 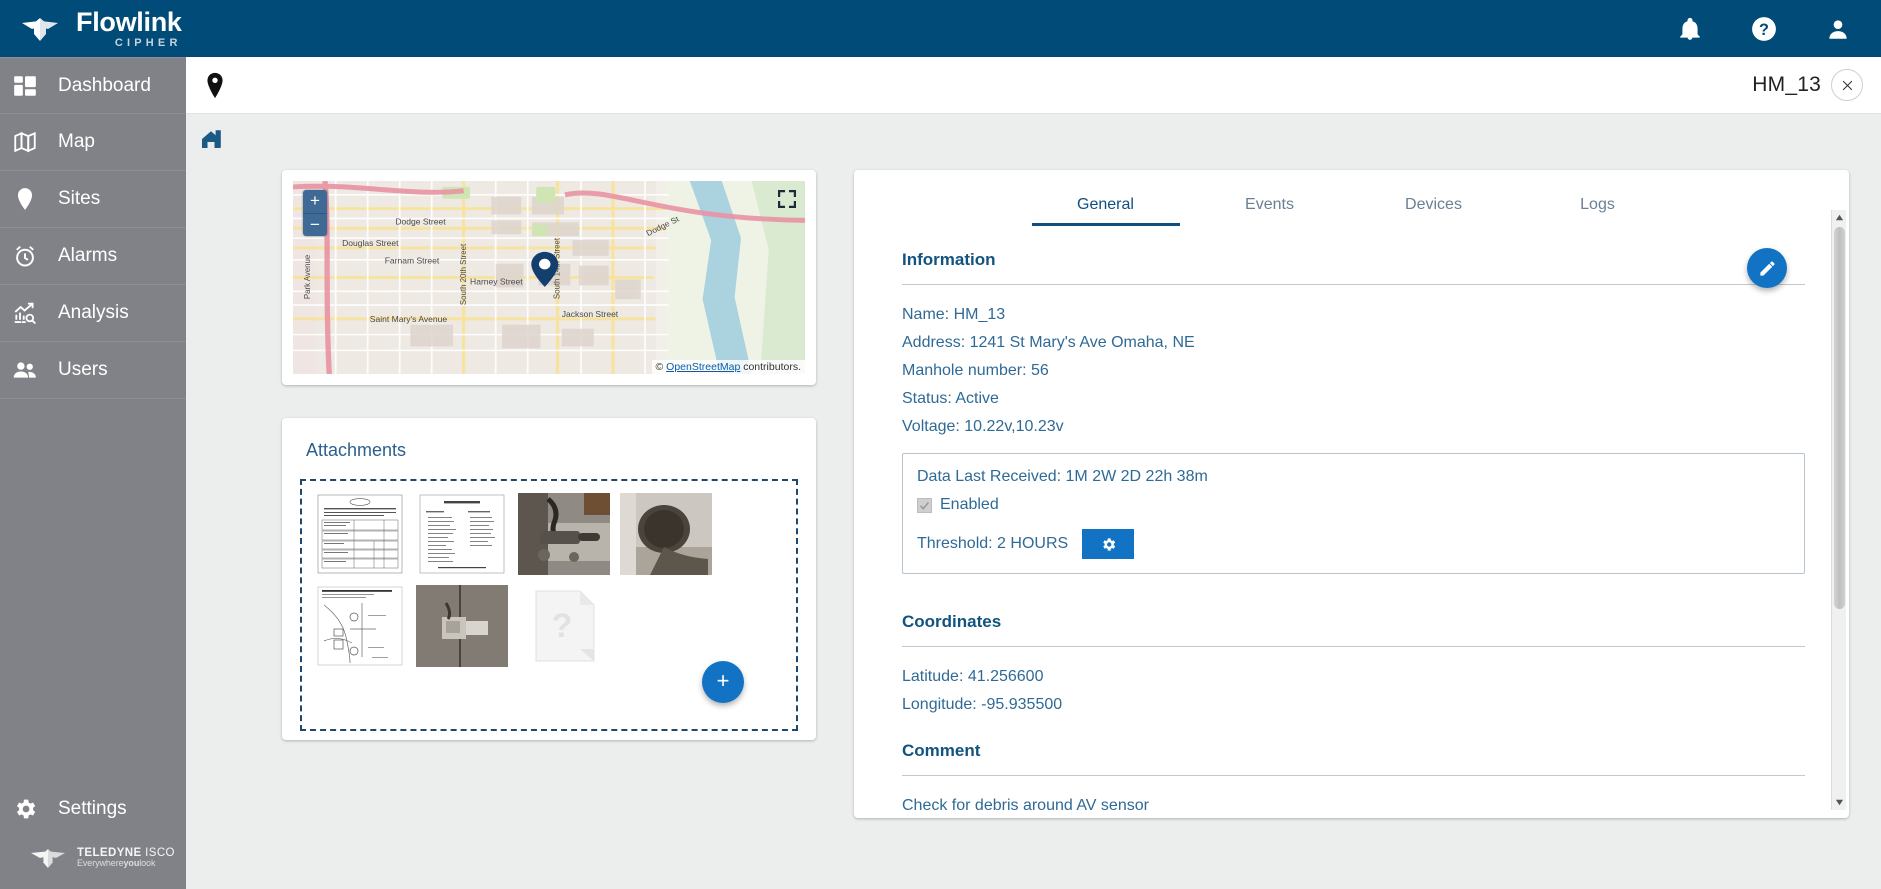 What do you see at coordinates (1106, 205) in the screenshot?
I see `tab-general: General` at bounding box center [1106, 205].